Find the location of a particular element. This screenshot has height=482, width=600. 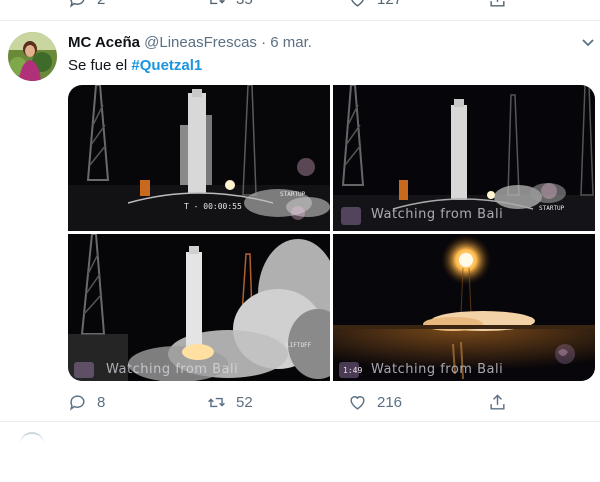

previous-share-button is located at coordinates (497, 4).